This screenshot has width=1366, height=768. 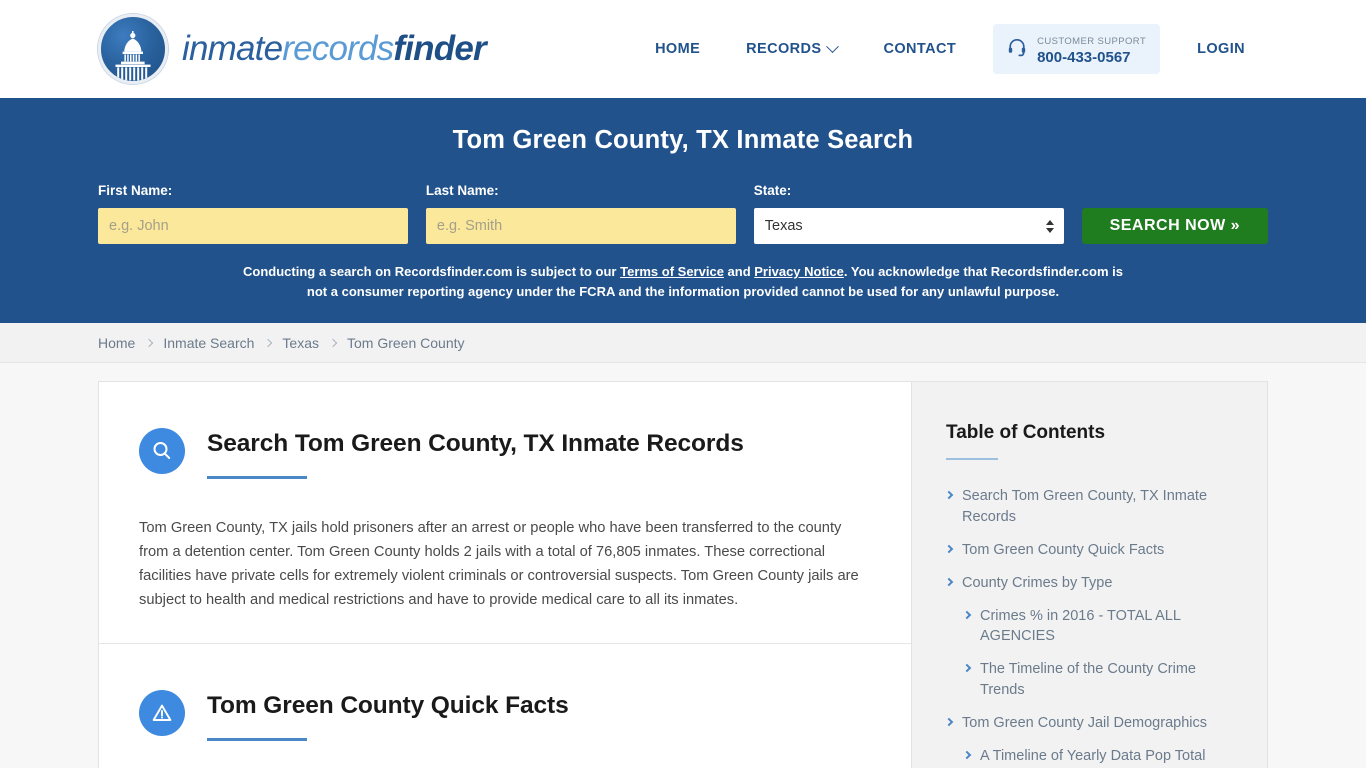 What do you see at coordinates (1084, 723) in the screenshot?
I see `toc-link: Tom Green County Jail Demographics` at bounding box center [1084, 723].